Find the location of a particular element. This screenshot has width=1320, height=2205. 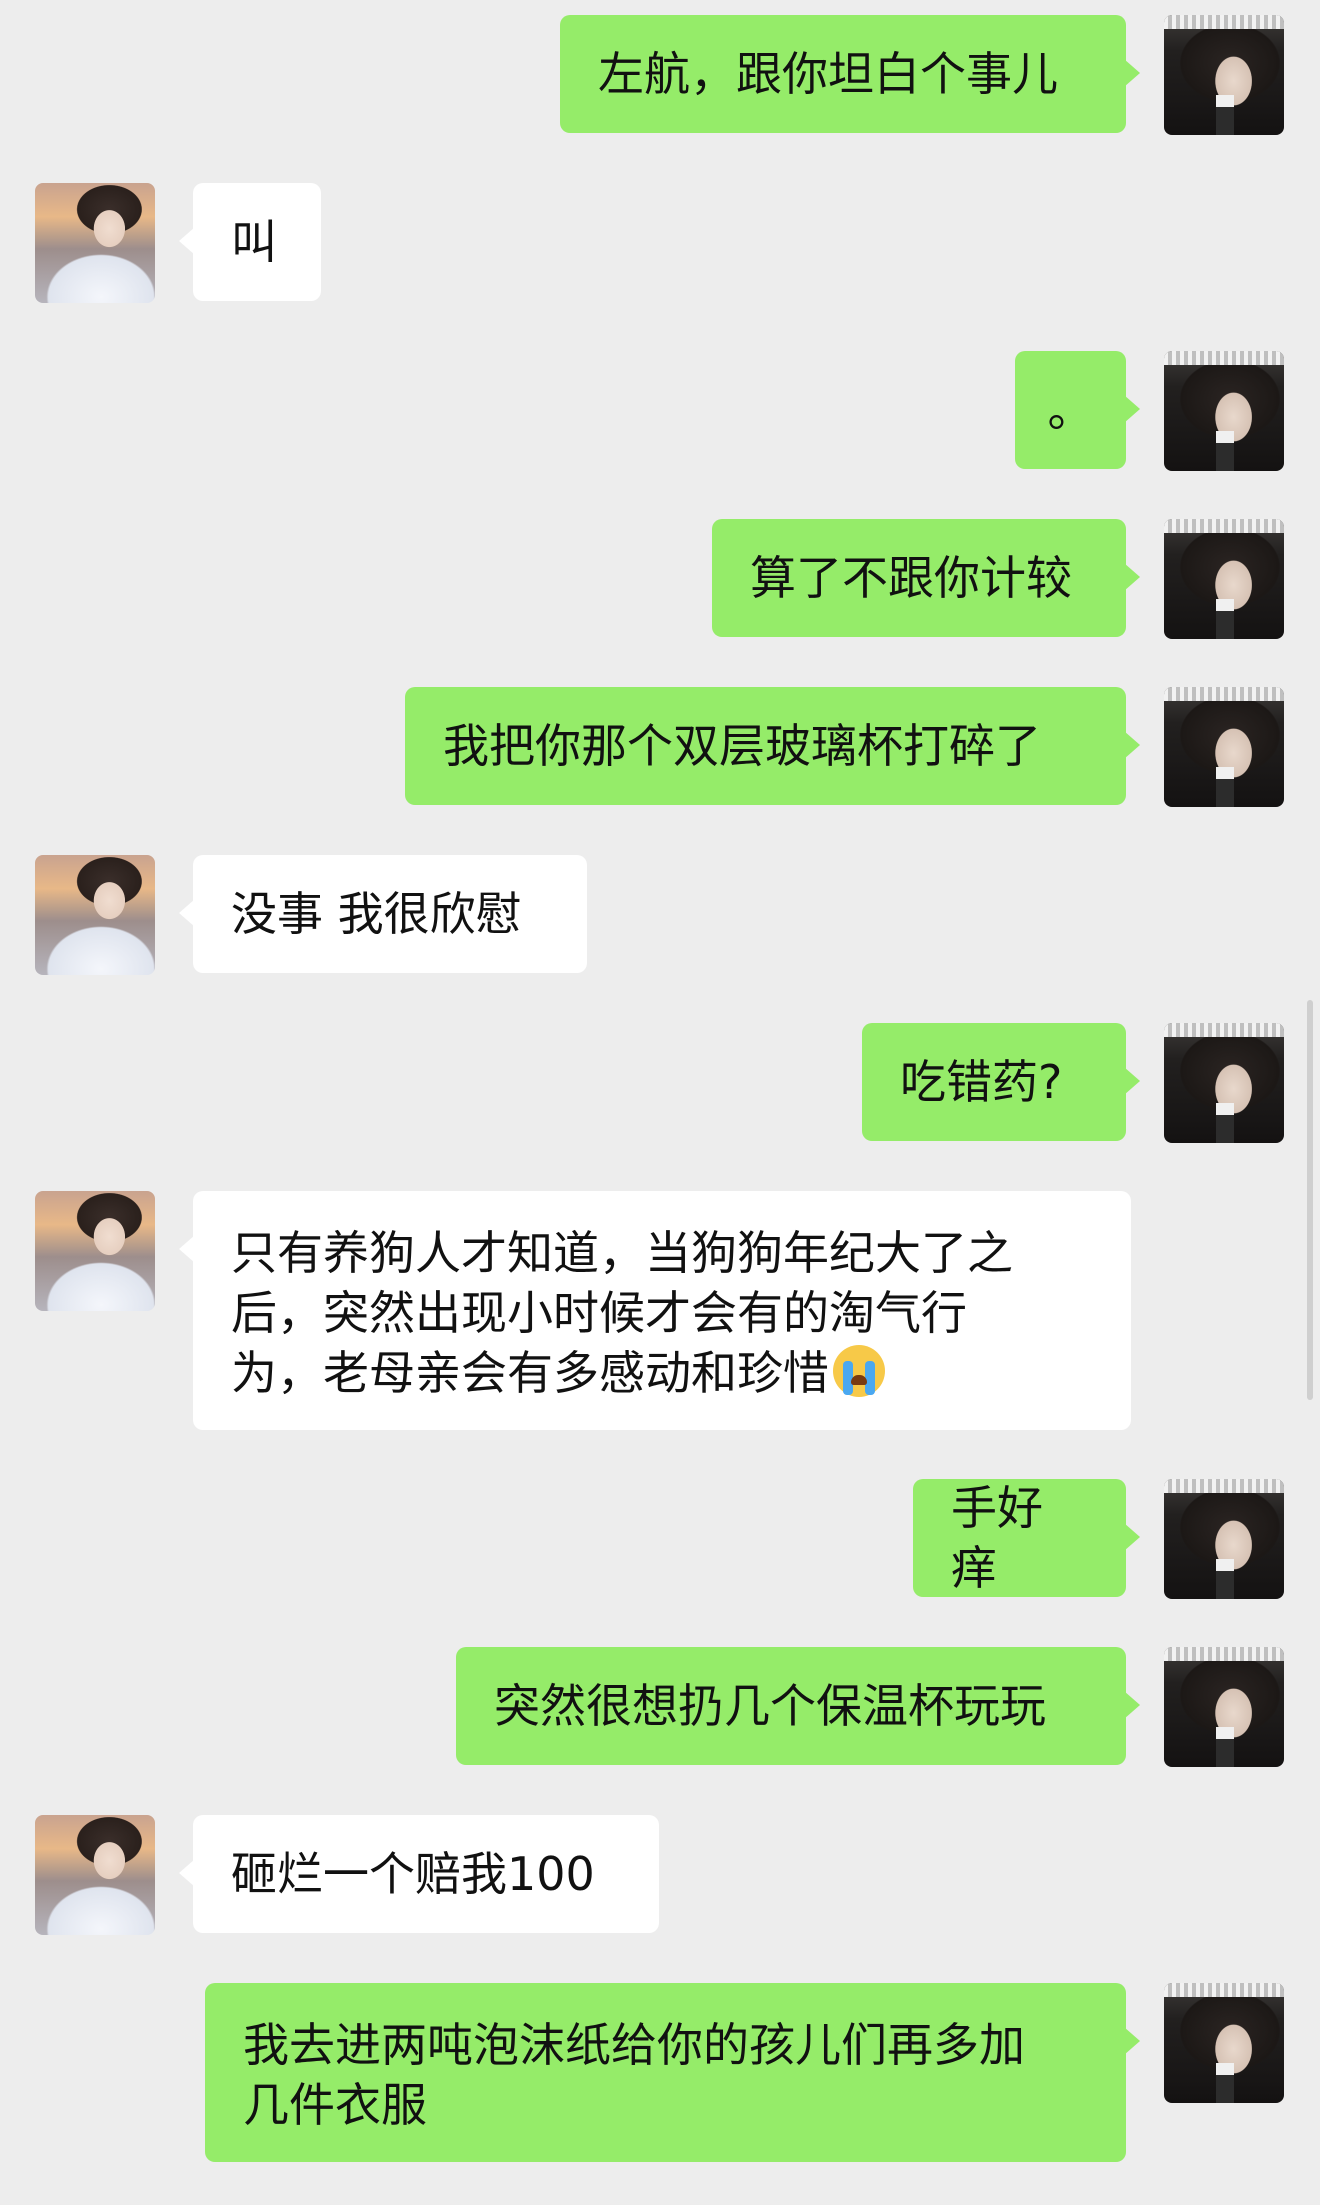

message-text: 没事 我很欣慰 is located at coordinates (376, 914).